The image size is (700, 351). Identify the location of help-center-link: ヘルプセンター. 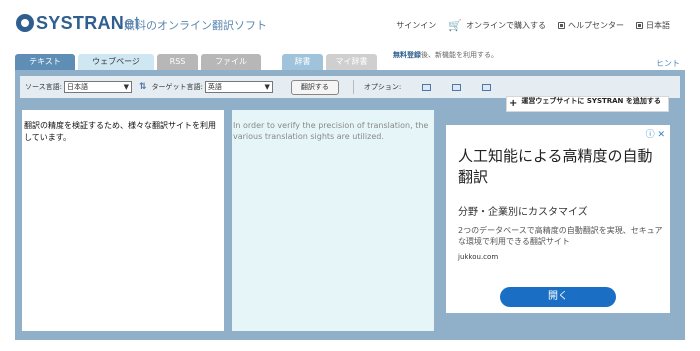
(591, 25).